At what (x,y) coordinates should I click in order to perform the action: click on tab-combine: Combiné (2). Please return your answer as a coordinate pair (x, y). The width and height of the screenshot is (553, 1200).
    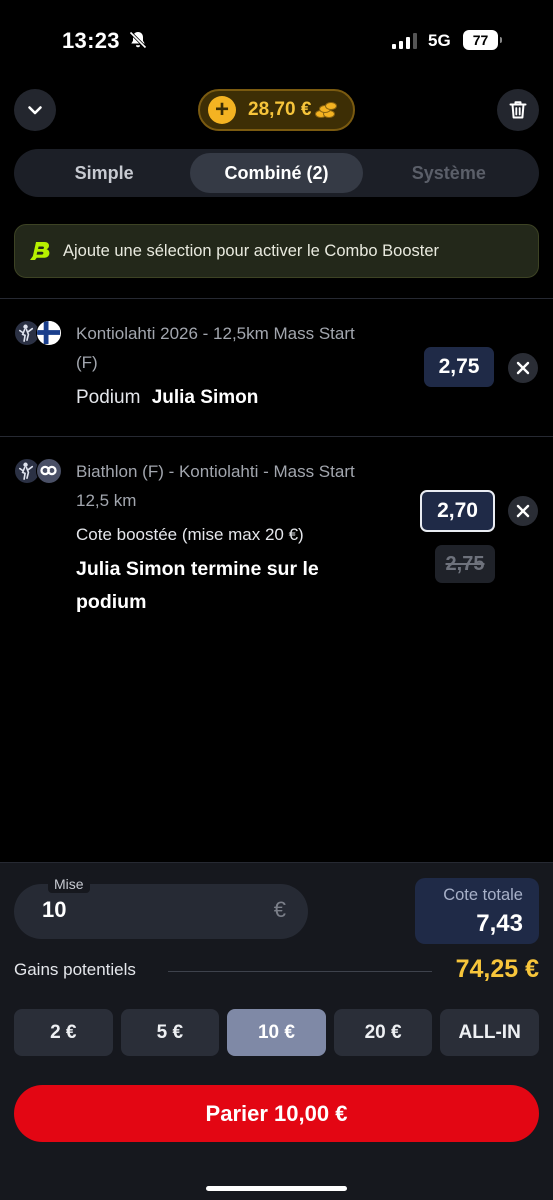
    Looking at the image, I should click on (276, 173).